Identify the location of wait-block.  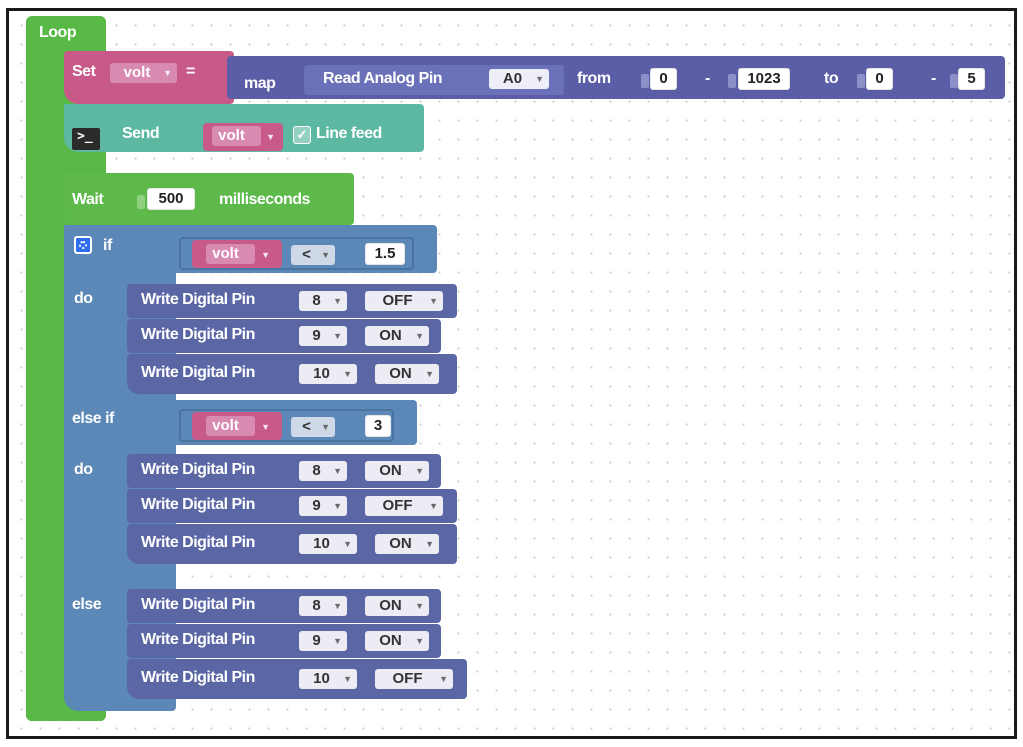
(209, 199).